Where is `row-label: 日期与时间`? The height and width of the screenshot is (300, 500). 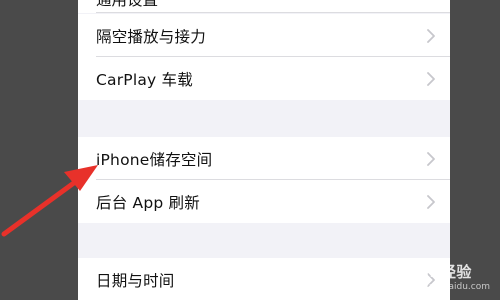 row-label: 日期与时间 is located at coordinates (135, 280).